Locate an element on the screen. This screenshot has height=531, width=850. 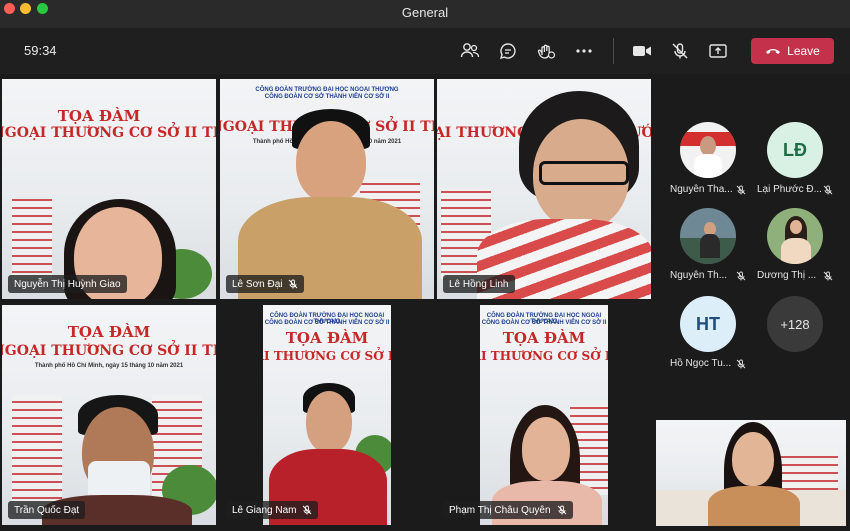
people-icon is located at coordinates (470, 50).